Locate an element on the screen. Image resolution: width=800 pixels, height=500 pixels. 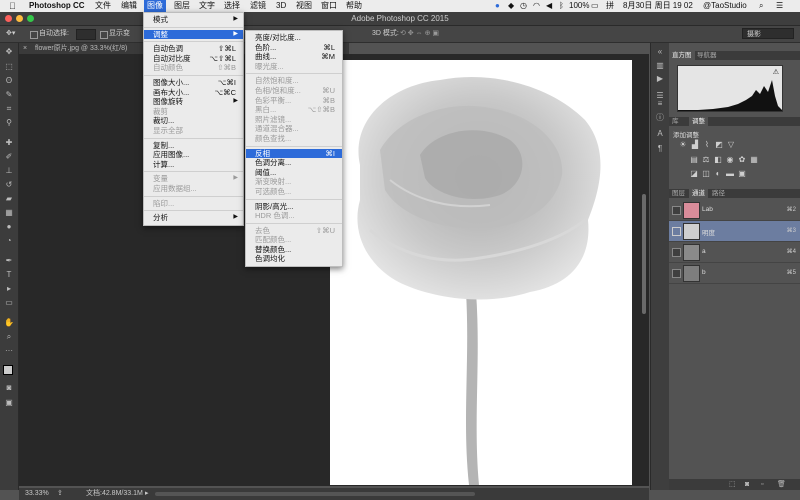
clock: 8月30日 周日 19 02 is located at coordinates (658, 6).